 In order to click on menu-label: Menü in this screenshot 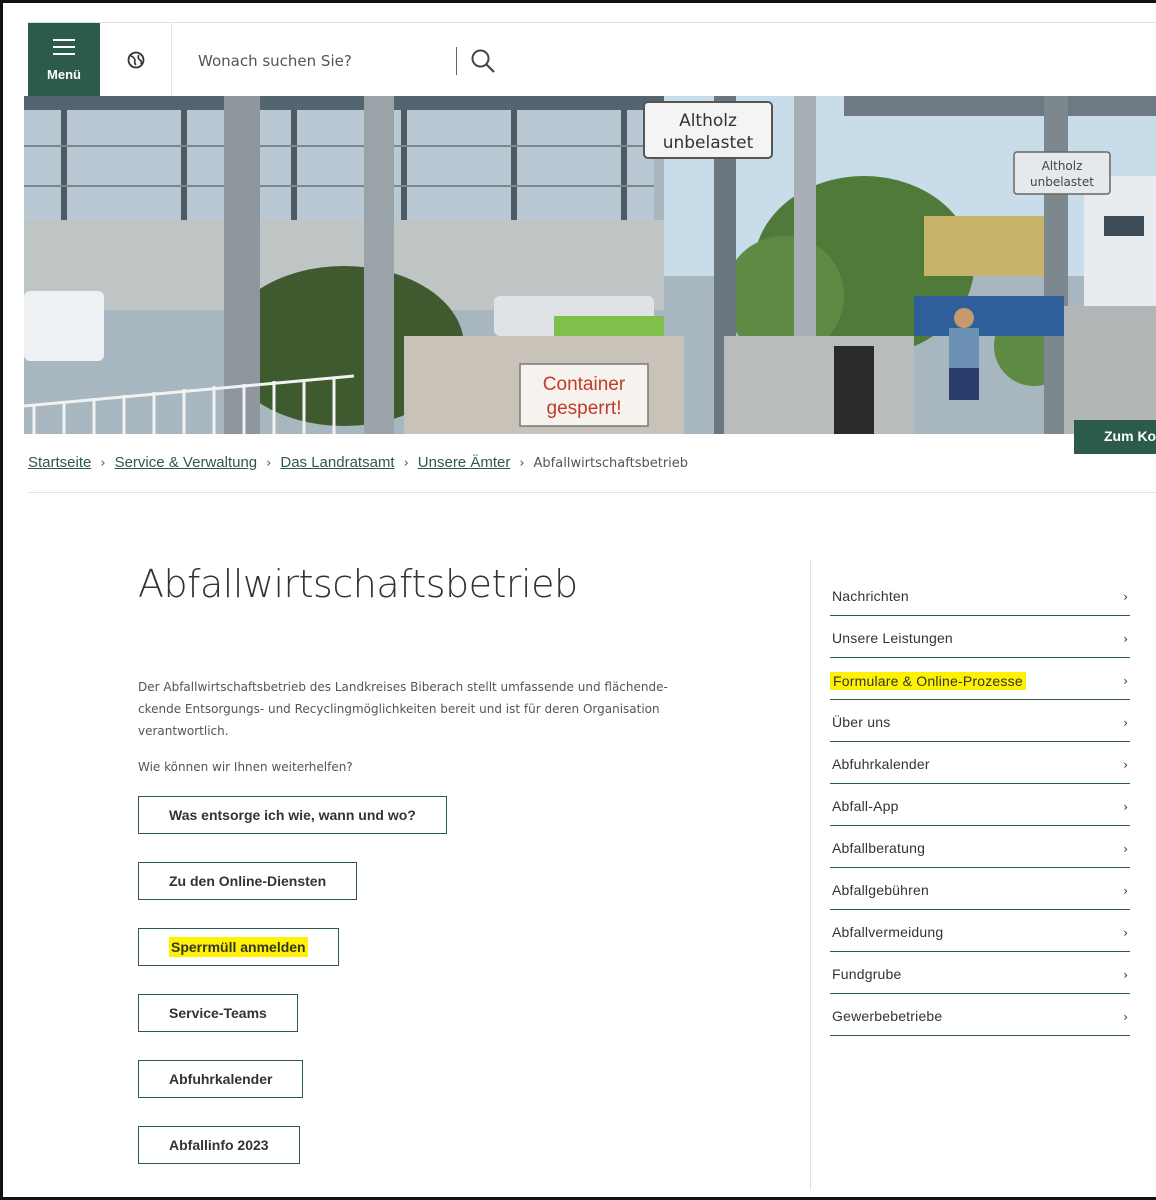, I will do `click(64, 74)`.